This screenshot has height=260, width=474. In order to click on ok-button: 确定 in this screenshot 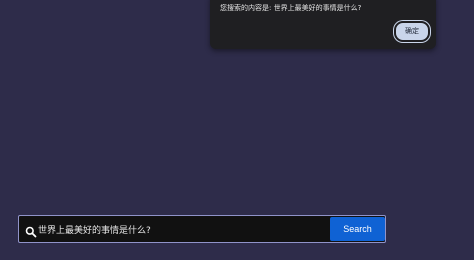, I will do `click(412, 31)`.